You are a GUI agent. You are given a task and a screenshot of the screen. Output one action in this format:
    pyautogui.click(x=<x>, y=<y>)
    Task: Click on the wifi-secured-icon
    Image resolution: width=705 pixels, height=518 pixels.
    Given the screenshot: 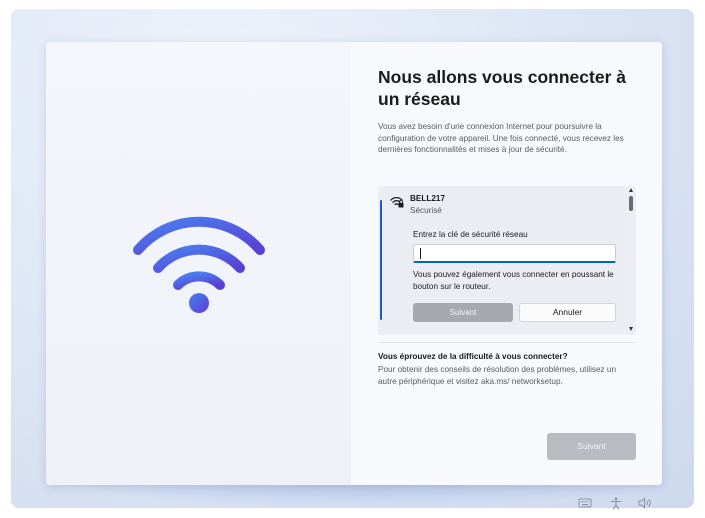 What is the action you would take?
    pyautogui.click(x=397, y=202)
    